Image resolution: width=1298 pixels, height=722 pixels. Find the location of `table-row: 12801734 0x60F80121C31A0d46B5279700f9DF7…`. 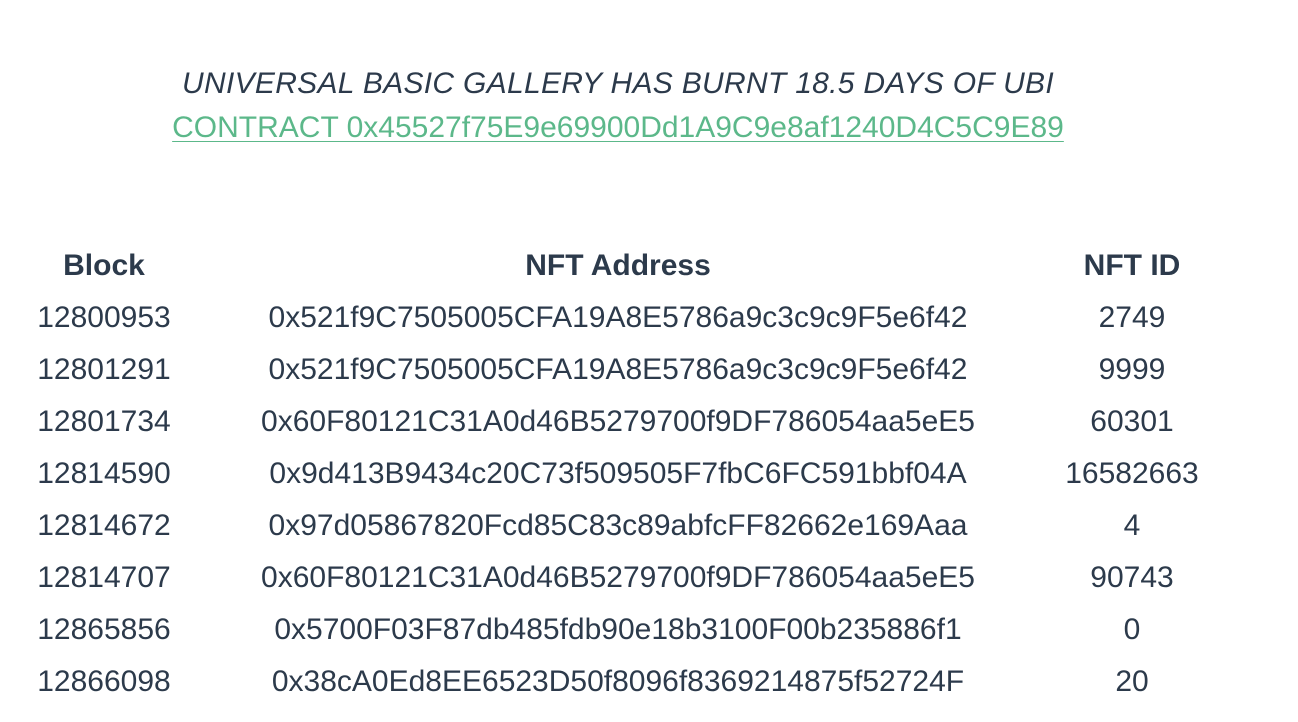

table-row: 12801734 0x60F80121C31A0d46B5279700f9DF7… is located at coordinates (618, 422).